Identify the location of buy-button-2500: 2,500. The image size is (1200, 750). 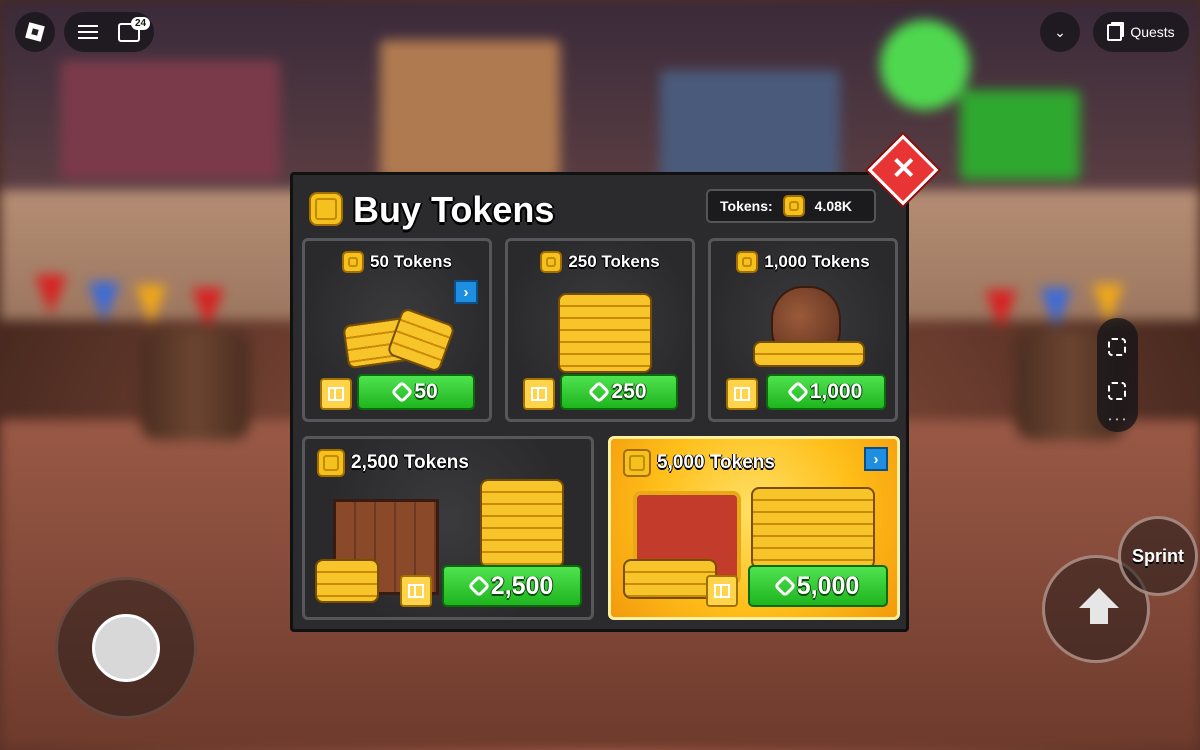
(512, 586).